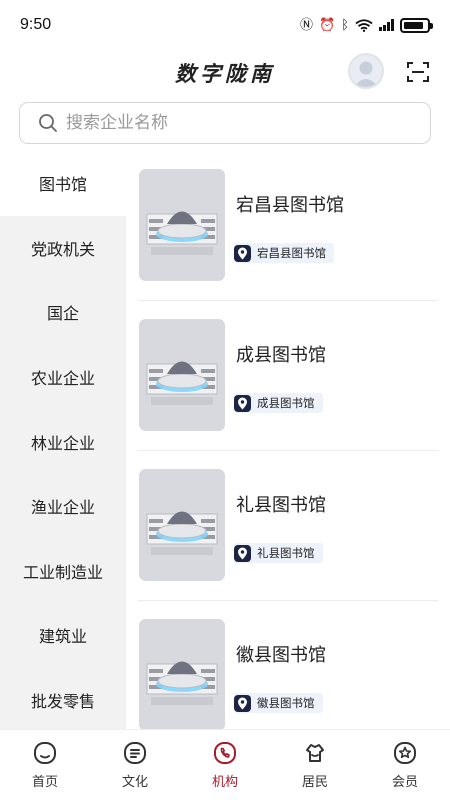 This screenshot has width=450, height=800. I want to click on sidebar-item-label: 林业企业, so click(62, 443).